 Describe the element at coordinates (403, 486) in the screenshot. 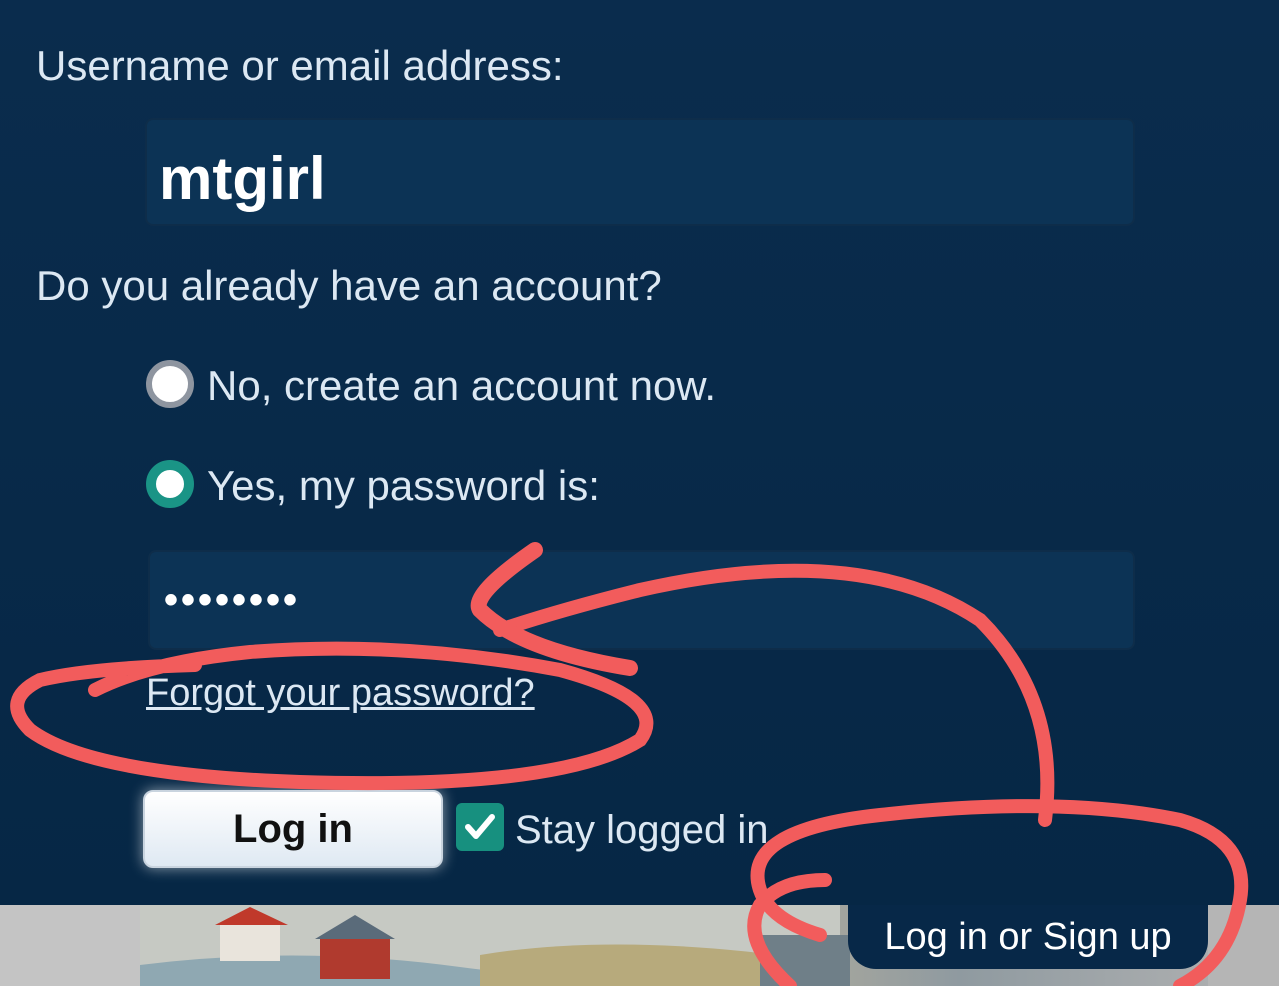

I see `option-yes-label: Yes, my password is:` at that location.